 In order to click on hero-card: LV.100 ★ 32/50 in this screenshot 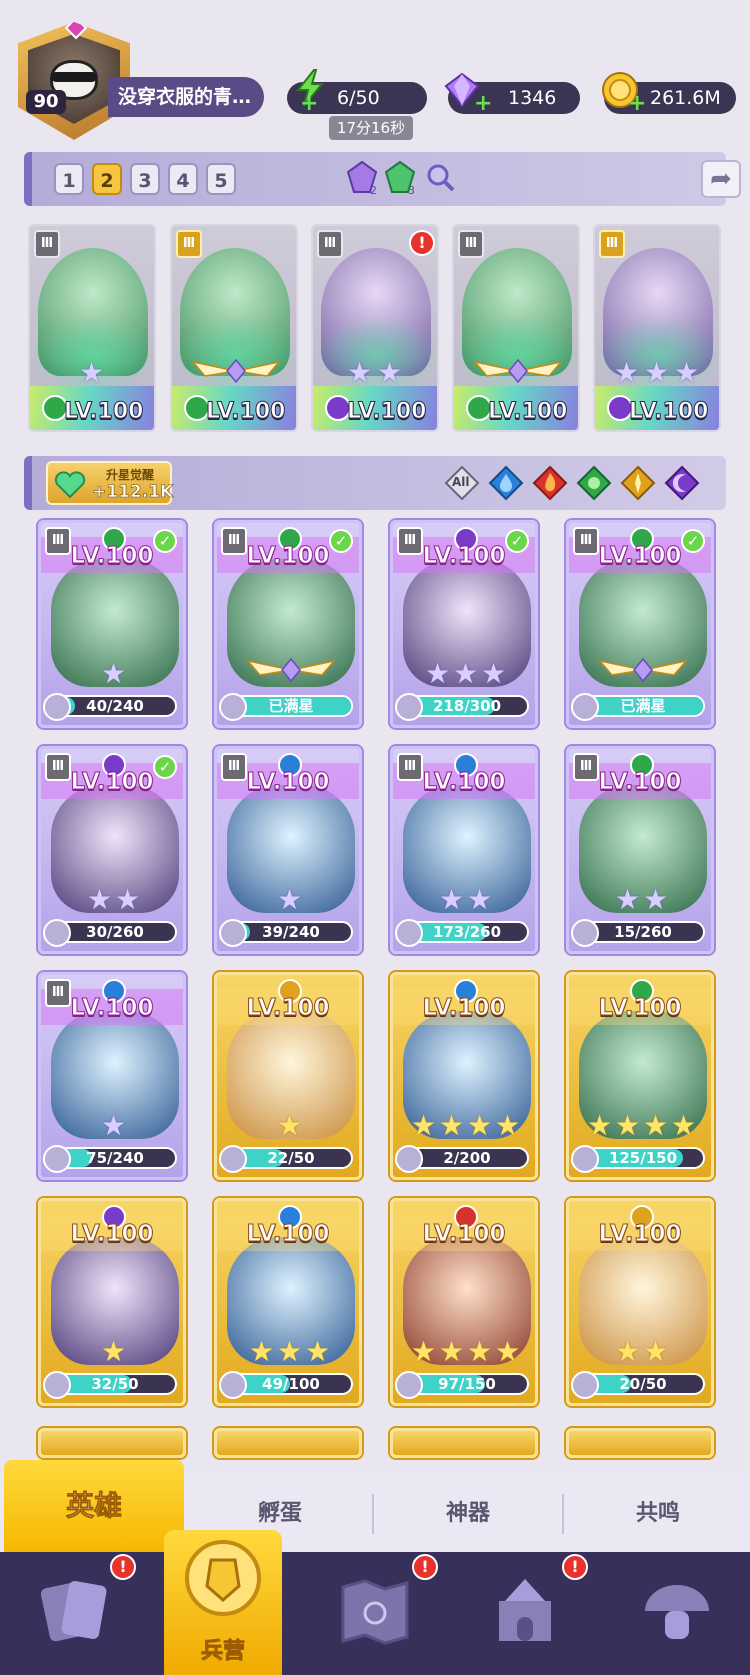, I will do `click(112, 1302)`.